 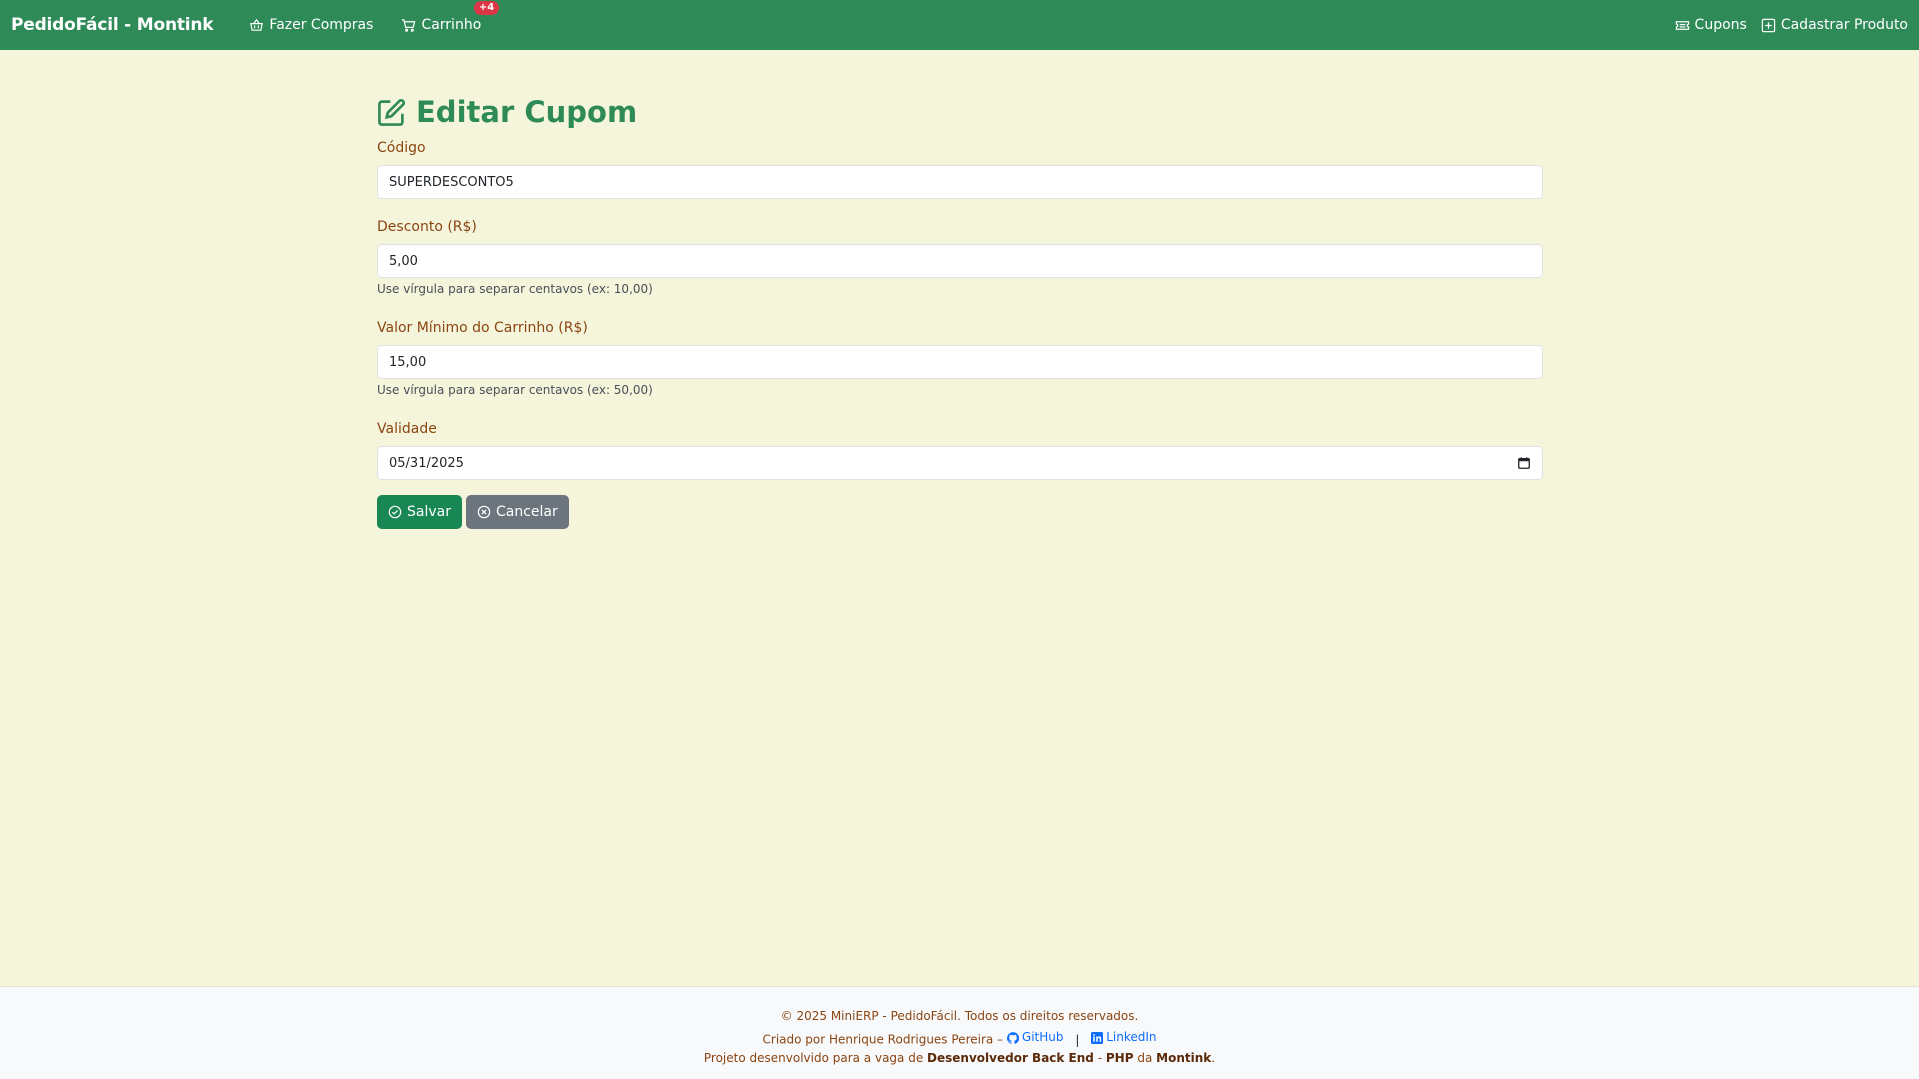 I want to click on github-link: GitHub, so click(x=1035, y=1037).